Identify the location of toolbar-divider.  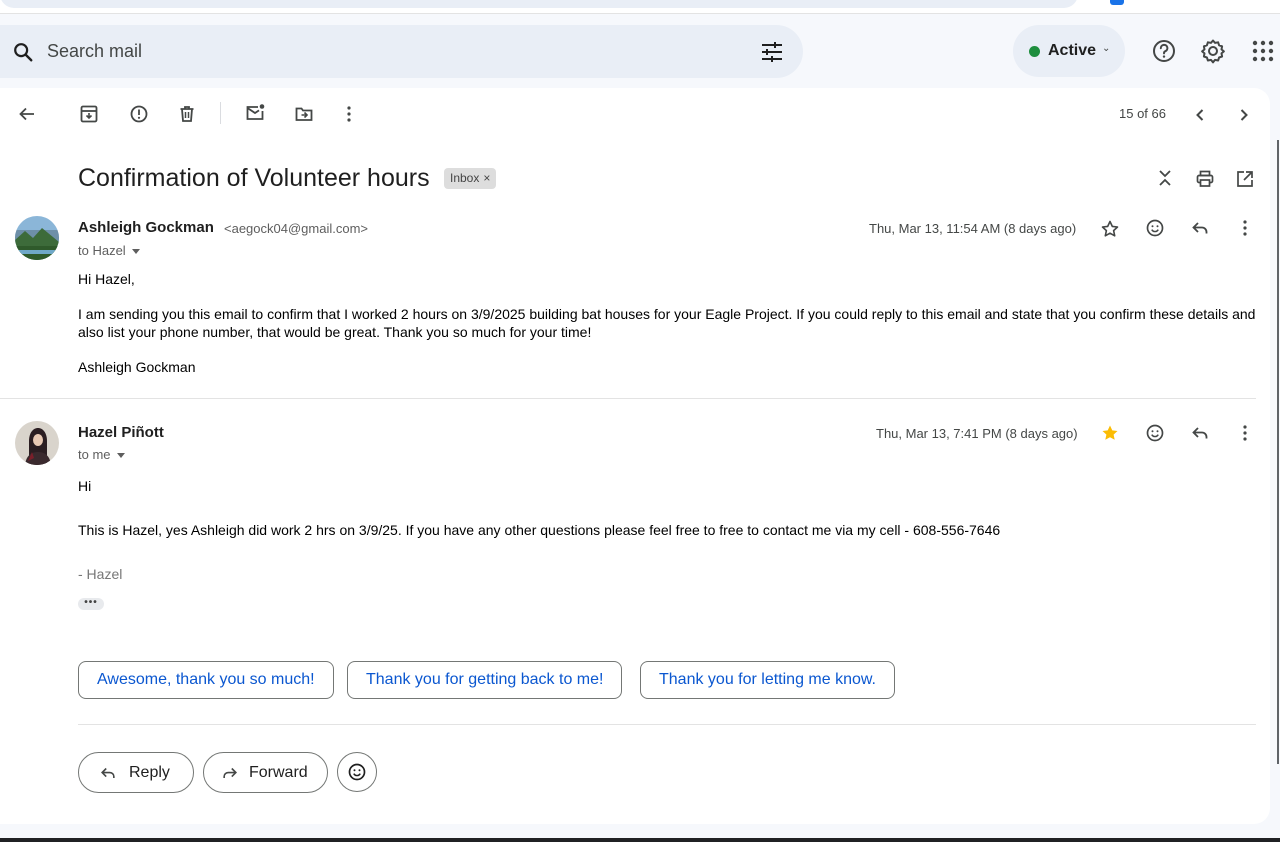
(220, 113).